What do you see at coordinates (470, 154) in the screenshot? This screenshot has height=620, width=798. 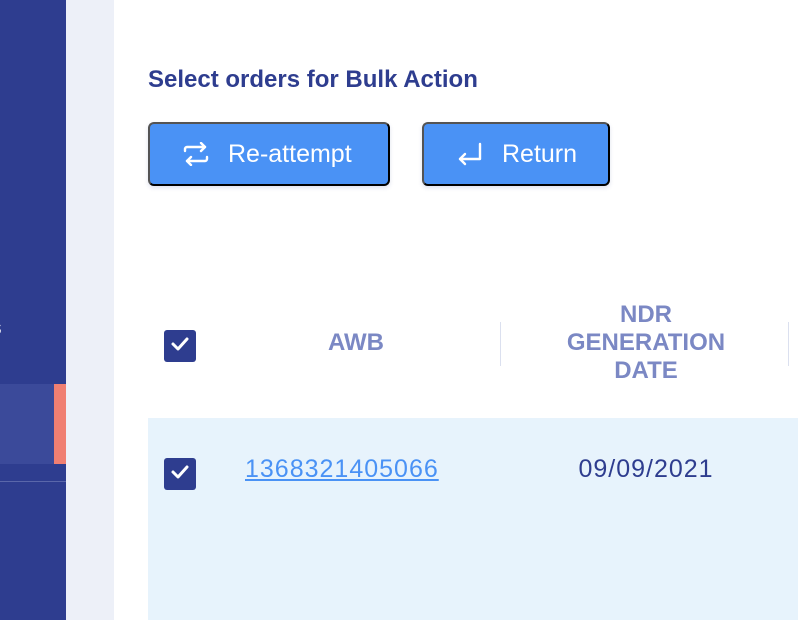 I see `return-arrow-icon` at bounding box center [470, 154].